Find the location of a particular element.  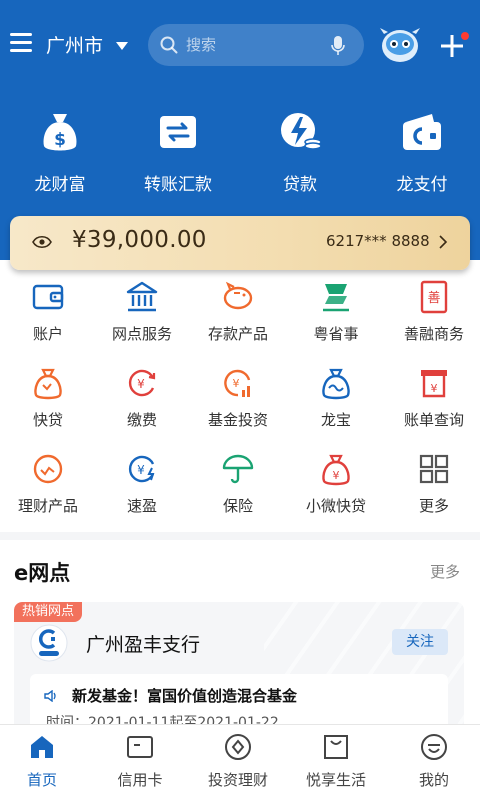

service-insurance: 保险 is located at coordinates (238, 482).